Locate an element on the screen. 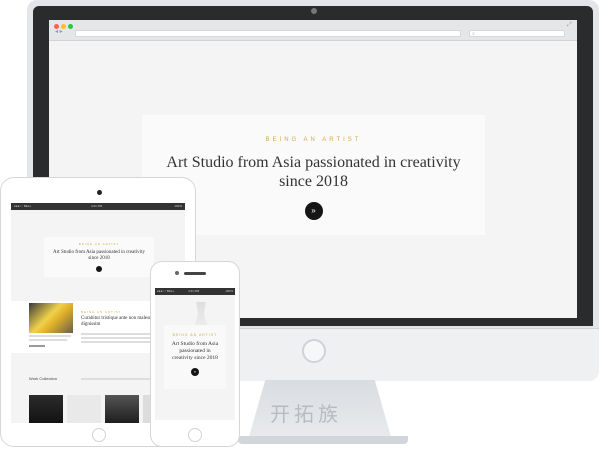  tablet-home-button is located at coordinates (99, 435).